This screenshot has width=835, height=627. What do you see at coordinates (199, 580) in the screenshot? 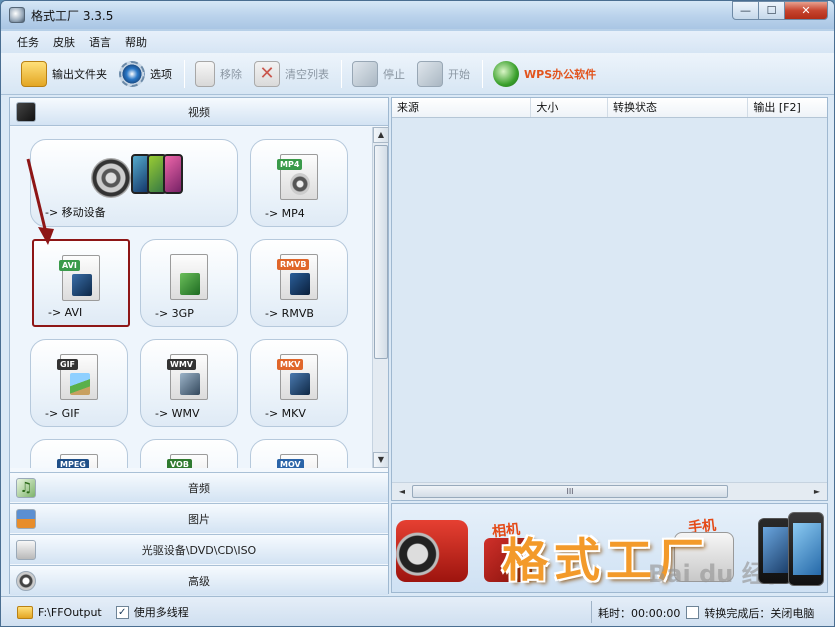
I see `advanced-category: 高级` at bounding box center [199, 580].